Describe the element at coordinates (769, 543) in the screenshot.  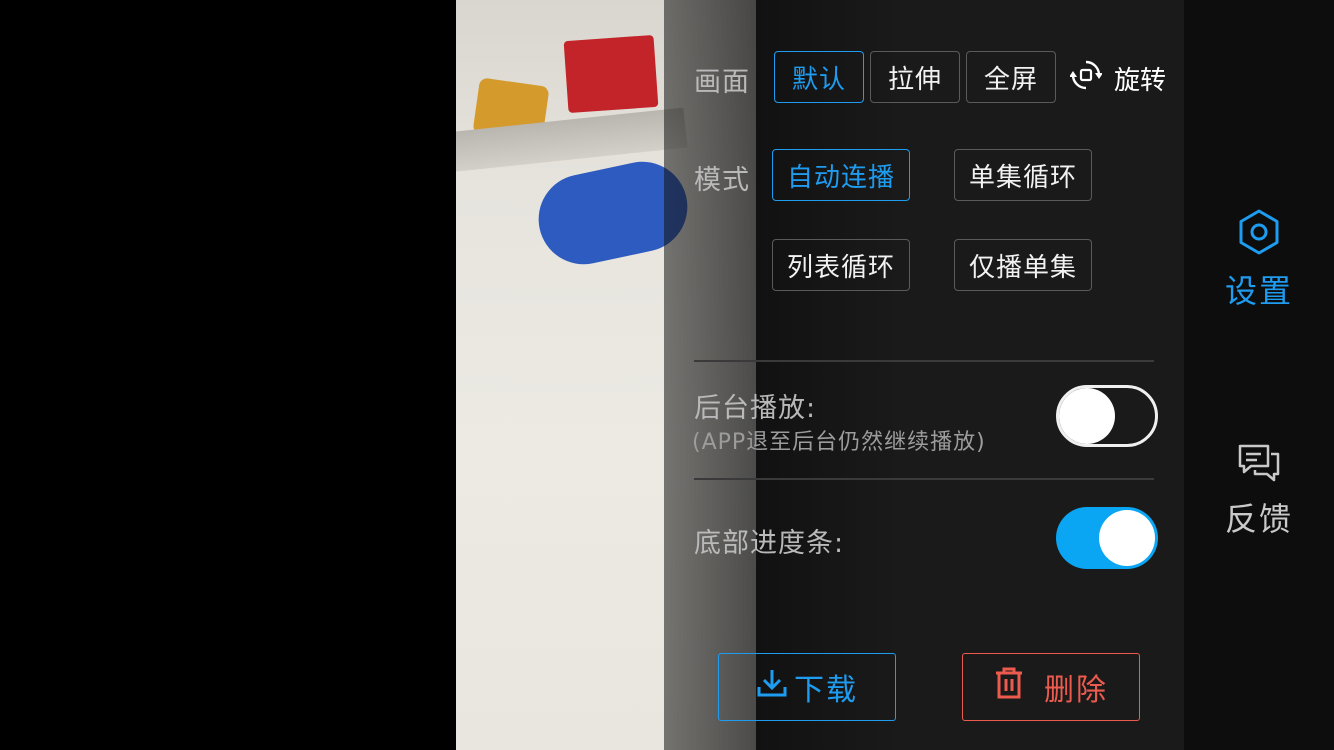
I see `bottom-progress-label: 底部进度条:` at that location.